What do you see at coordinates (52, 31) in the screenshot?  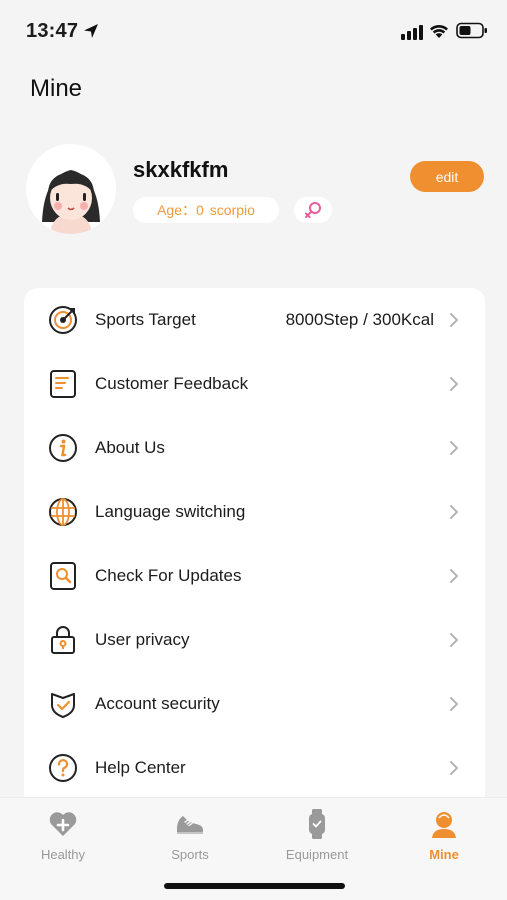 I see `status-time: 13:47` at bounding box center [52, 31].